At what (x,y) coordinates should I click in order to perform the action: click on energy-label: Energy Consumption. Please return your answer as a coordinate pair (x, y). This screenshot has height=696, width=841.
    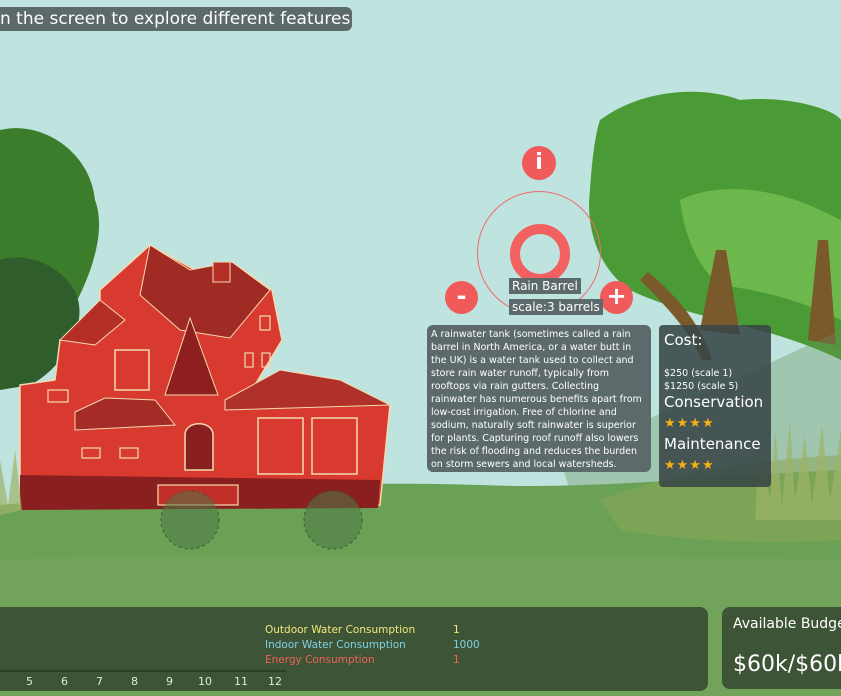
    Looking at the image, I should click on (320, 660).